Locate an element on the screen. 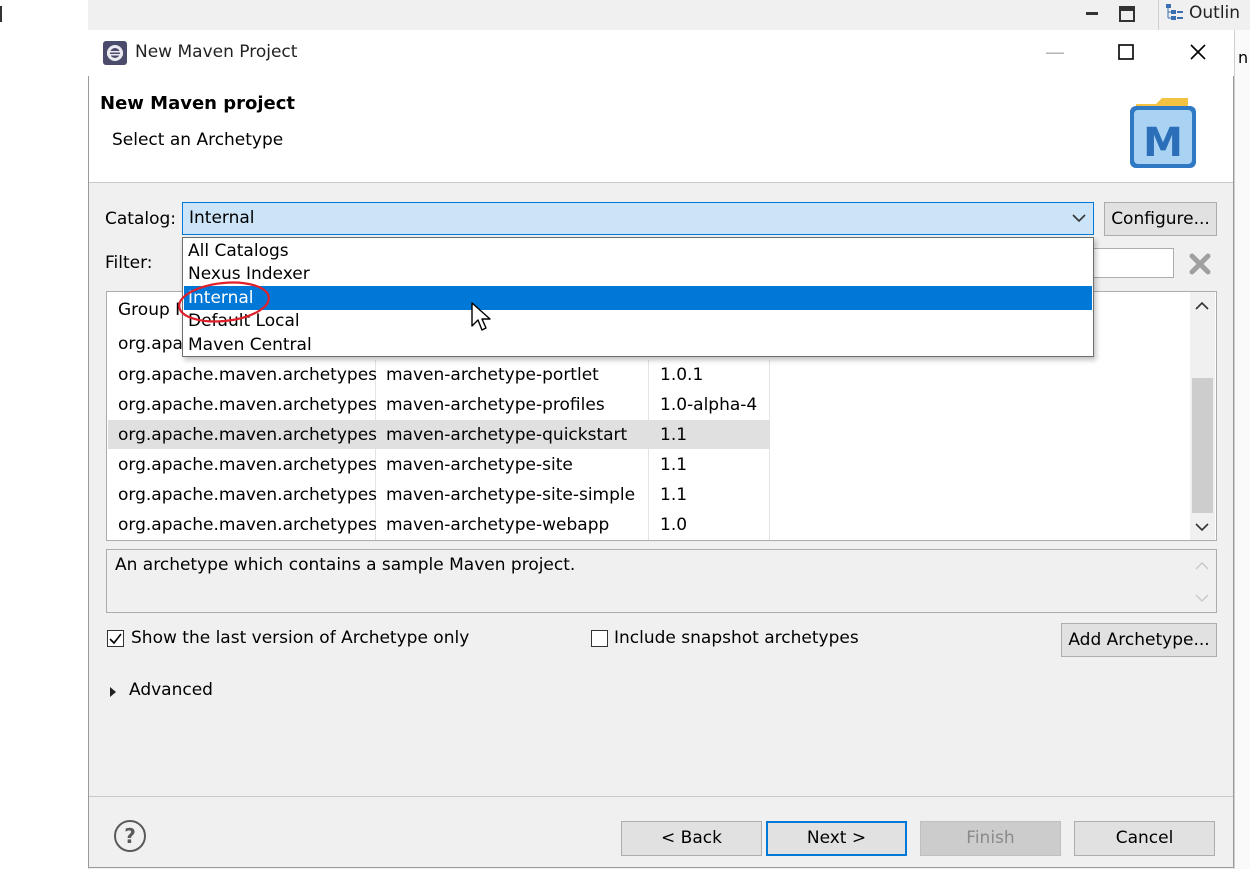 The height and width of the screenshot is (869, 1250). ide-minimize-view-icon is located at coordinates (1093, 16).